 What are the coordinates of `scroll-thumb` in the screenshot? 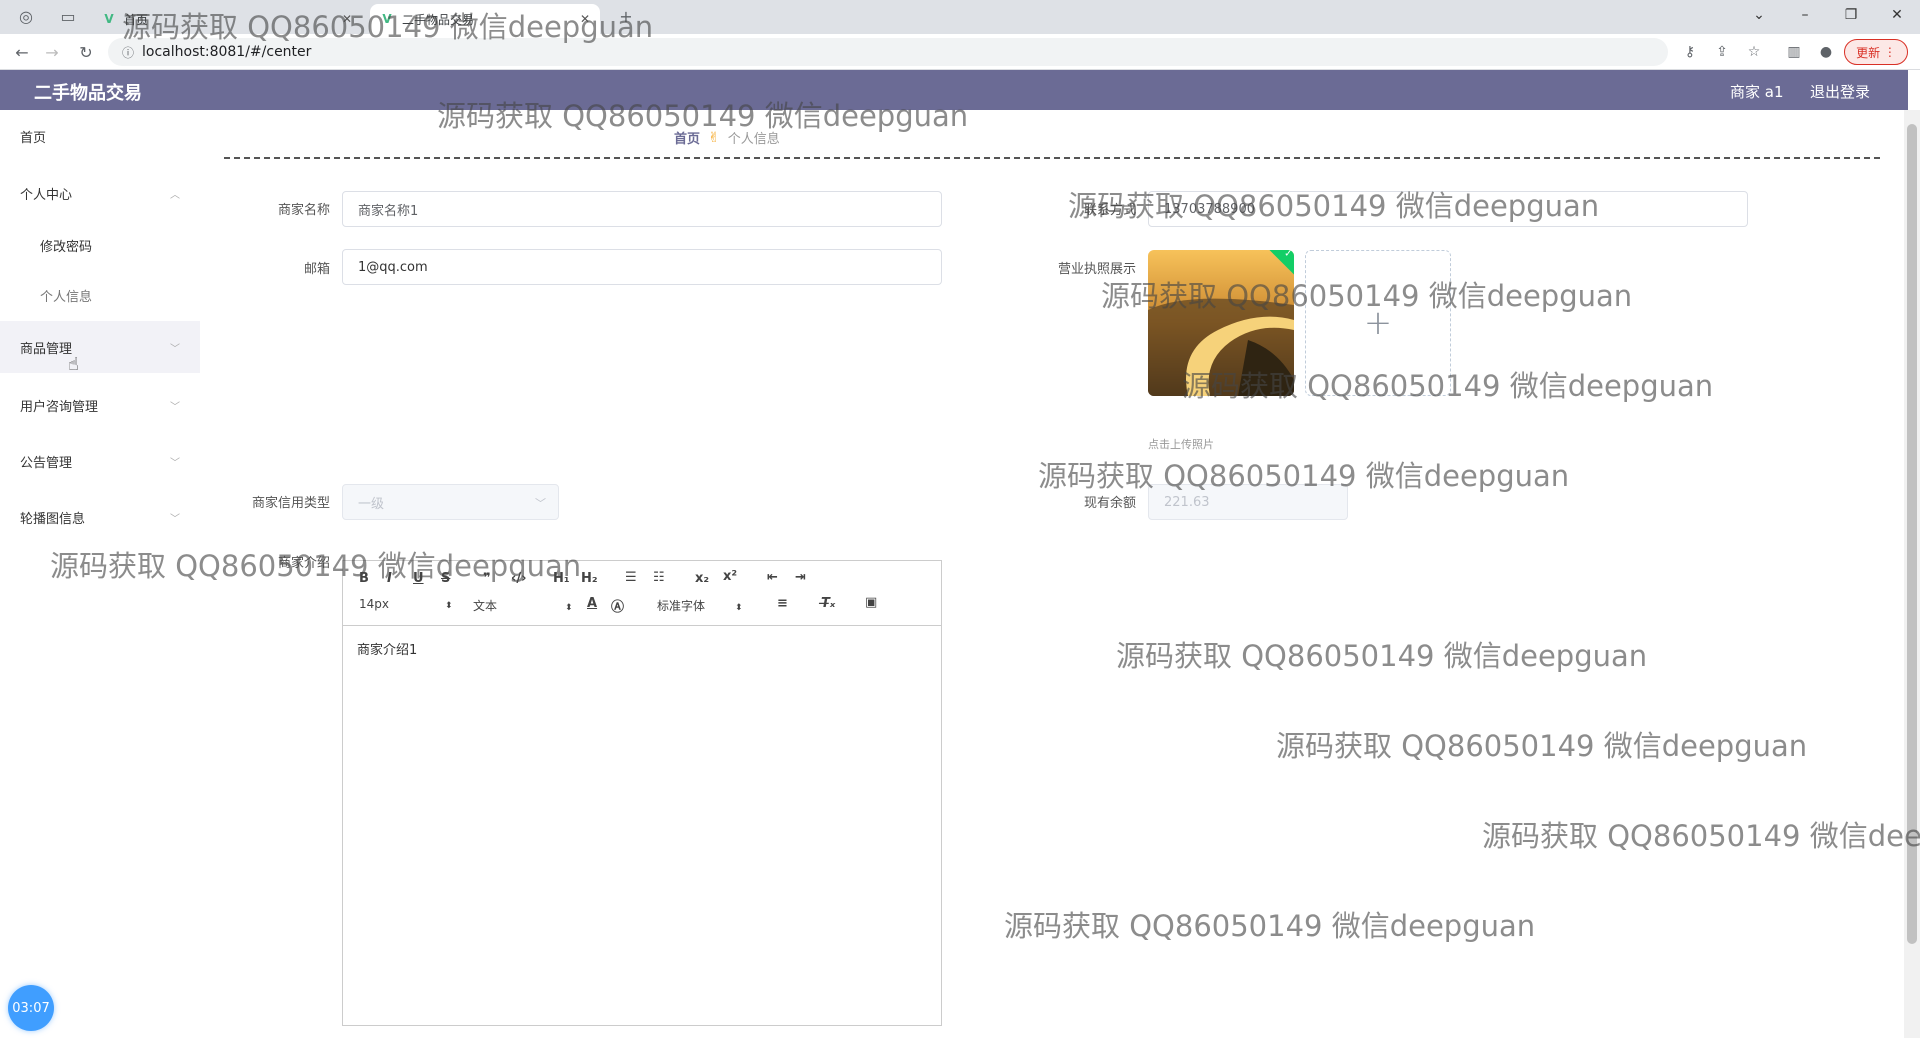 It's located at (1912, 534).